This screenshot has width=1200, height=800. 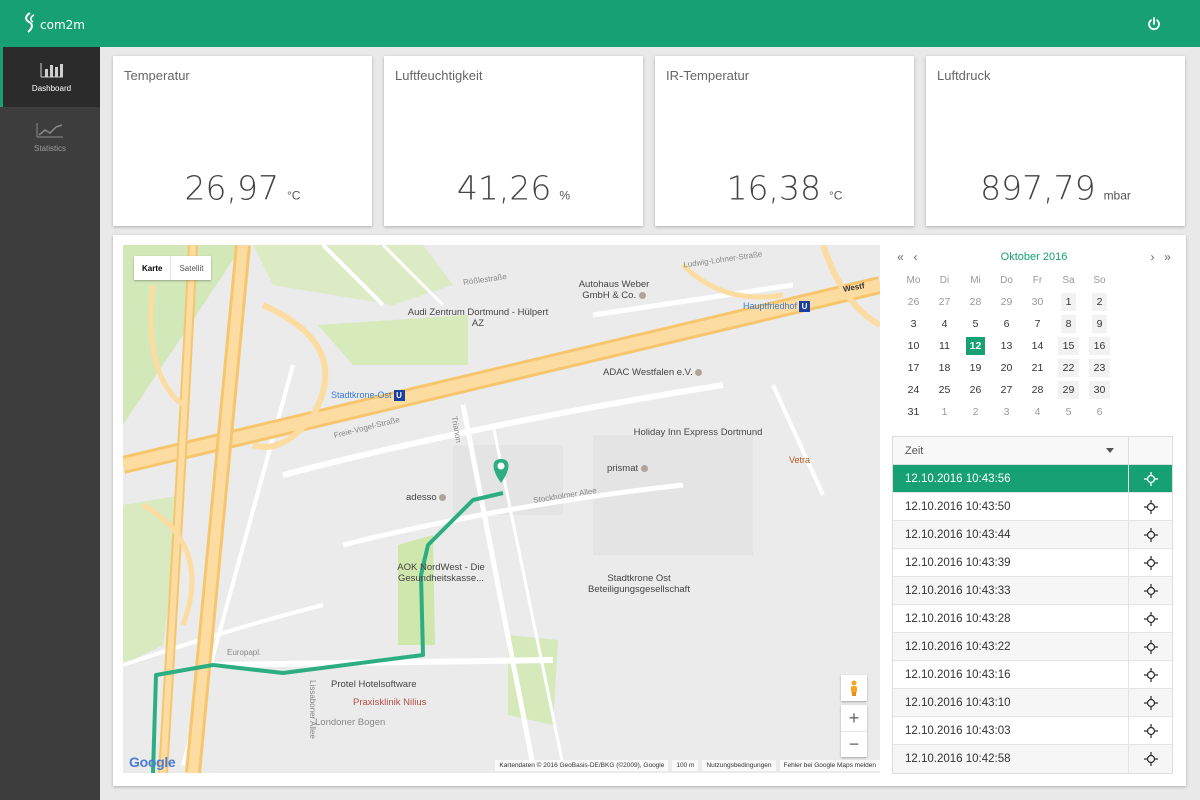 What do you see at coordinates (1068, 346) in the screenshot?
I see `calendar-day: 15` at bounding box center [1068, 346].